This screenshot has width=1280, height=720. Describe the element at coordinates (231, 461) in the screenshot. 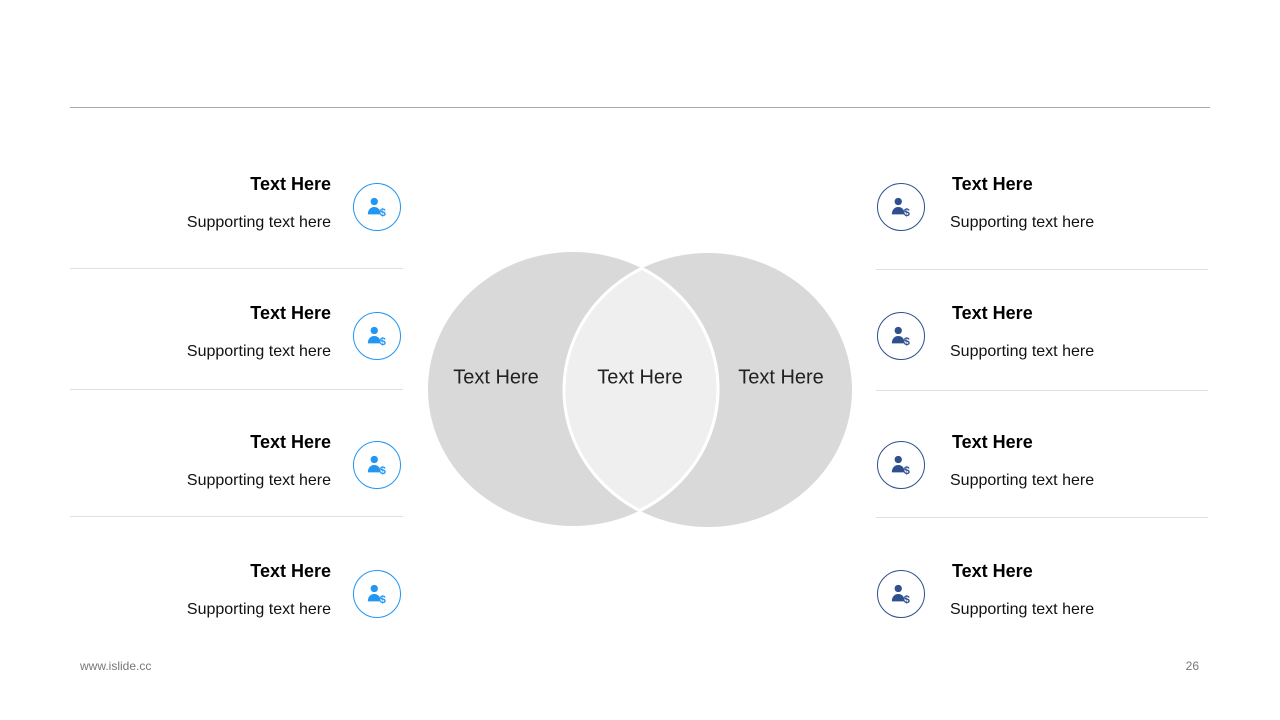

I see `left-item-3: Text Here Supporting text here` at that location.